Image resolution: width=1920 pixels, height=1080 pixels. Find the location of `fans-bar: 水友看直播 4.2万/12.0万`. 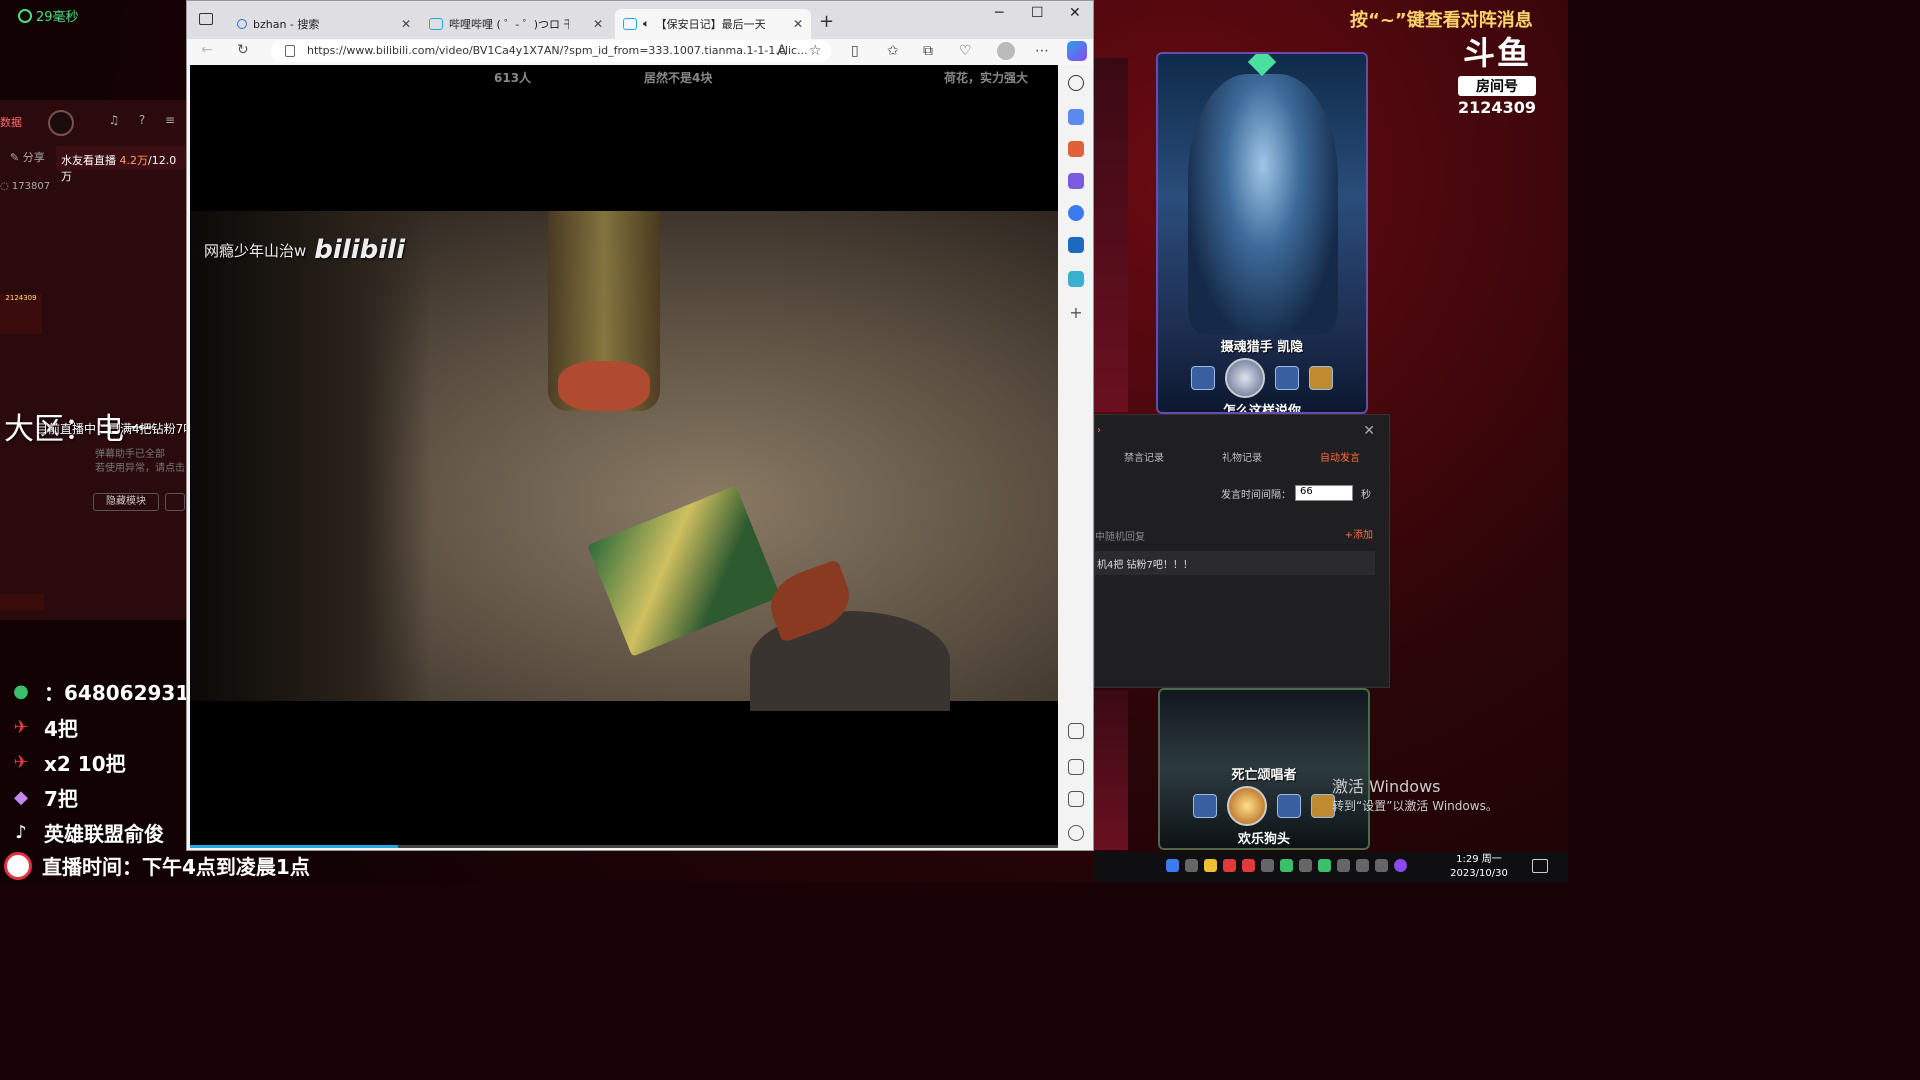

fans-bar: 水友看直播 4.2万/12.0万 is located at coordinates (121, 164).